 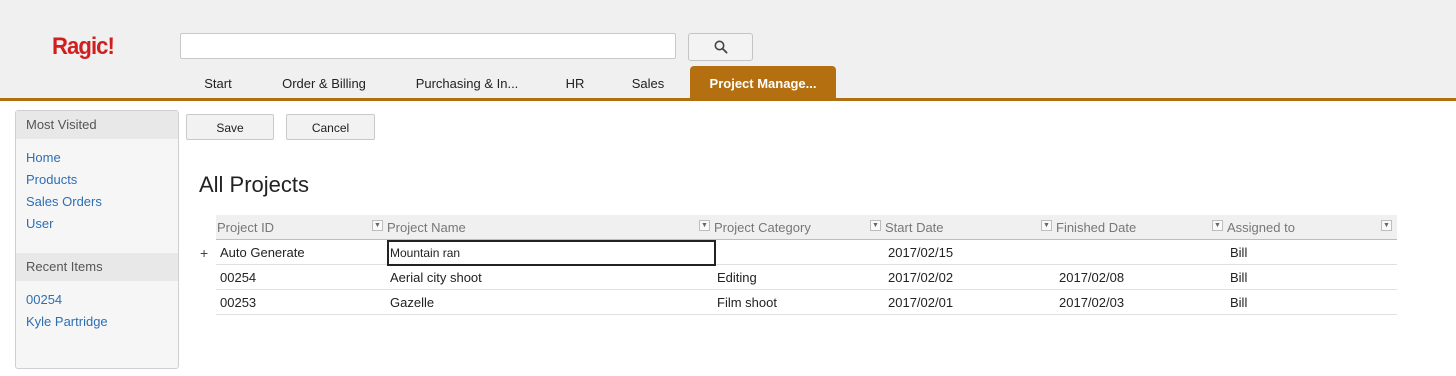 What do you see at coordinates (648, 82) in the screenshot?
I see `tab-sales: Sales` at bounding box center [648, 82].